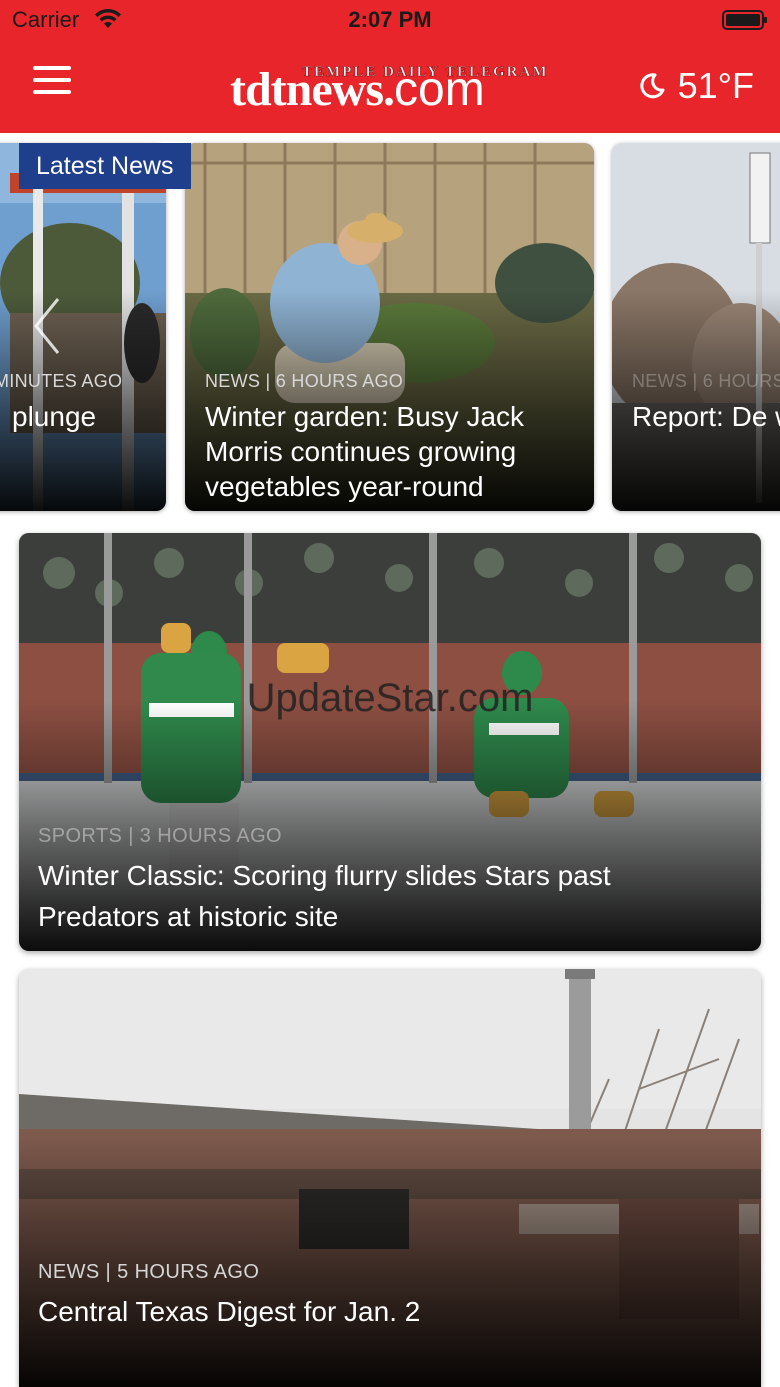 The image size is (780, 1387). I want to click on status-bar: Carrier 2:07 PM, so click(390, 21).